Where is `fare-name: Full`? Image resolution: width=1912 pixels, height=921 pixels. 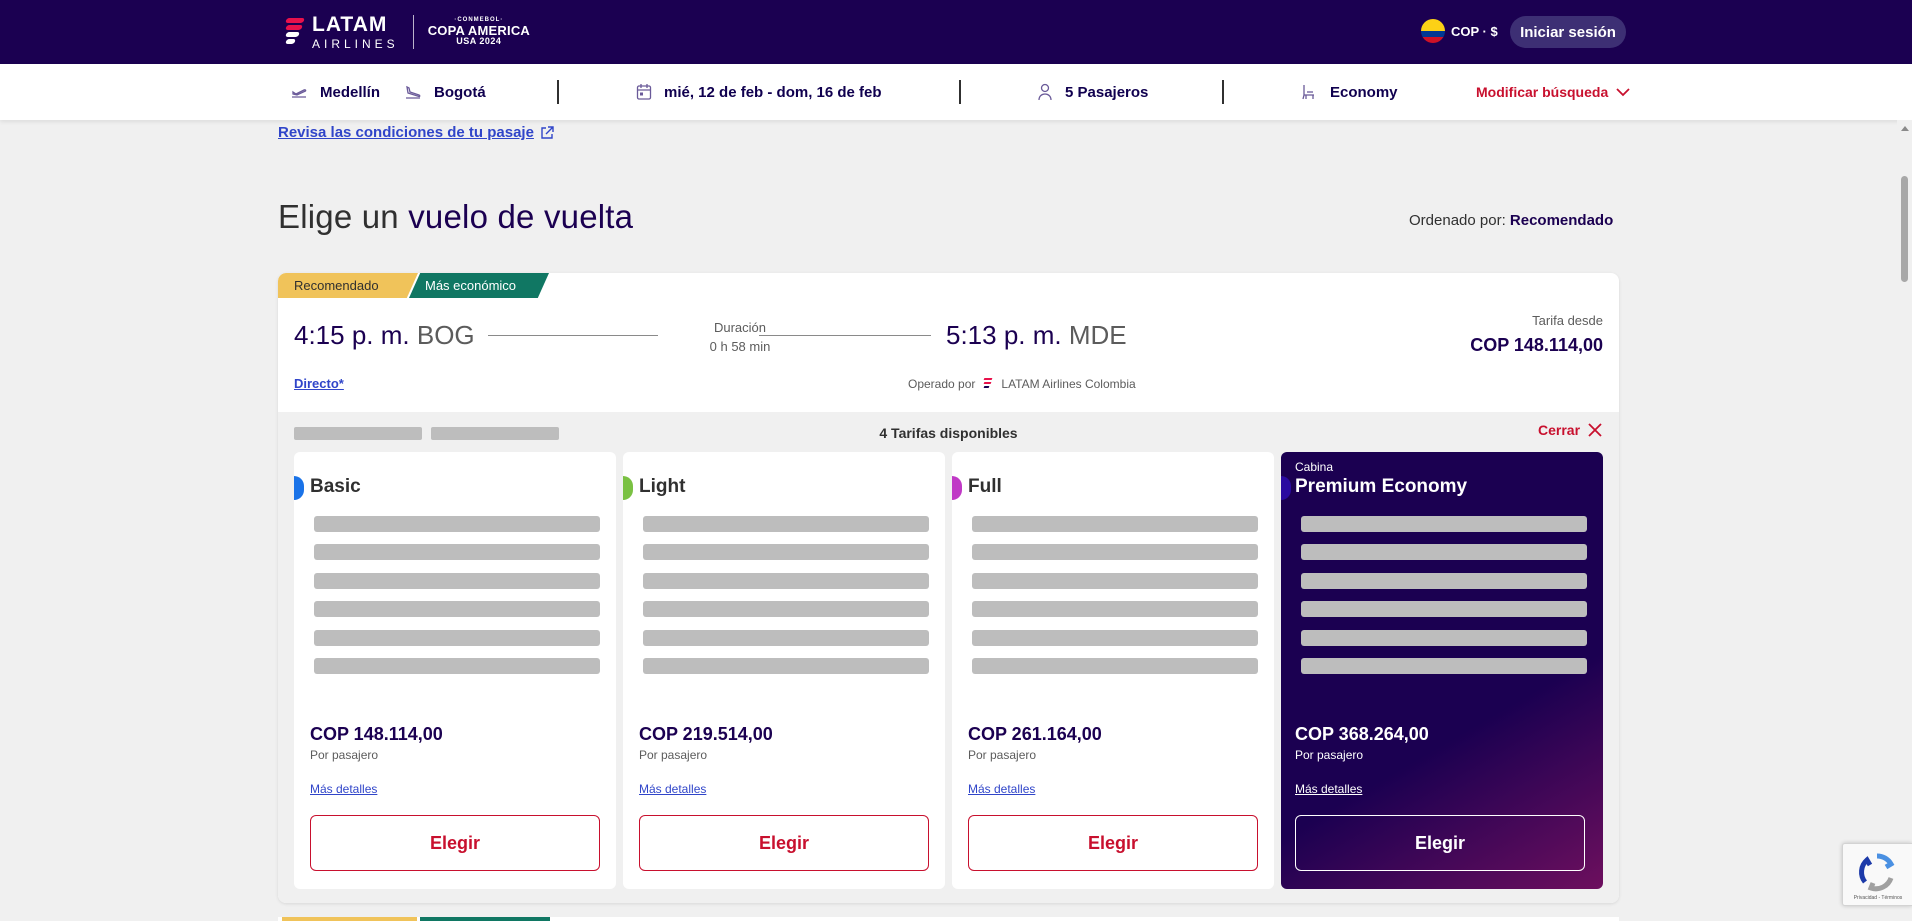
fare-name: Full is located at coordinates (985, 486).